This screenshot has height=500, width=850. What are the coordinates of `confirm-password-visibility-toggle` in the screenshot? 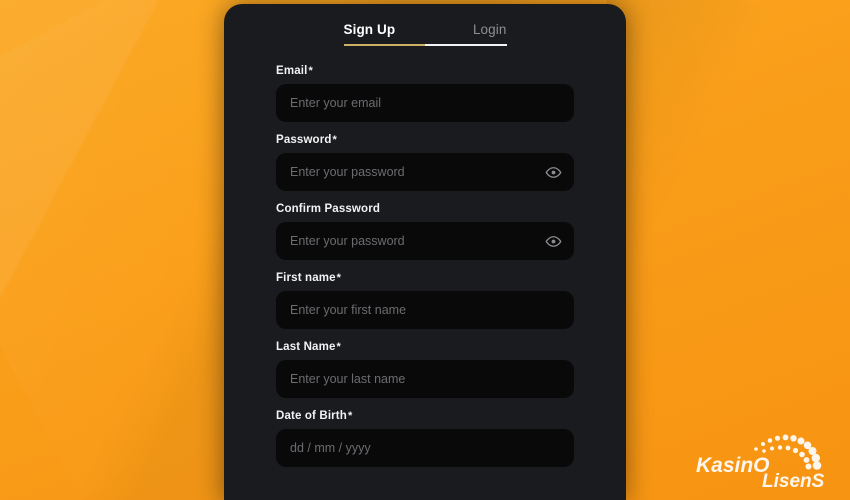 It's located at (553, 241).